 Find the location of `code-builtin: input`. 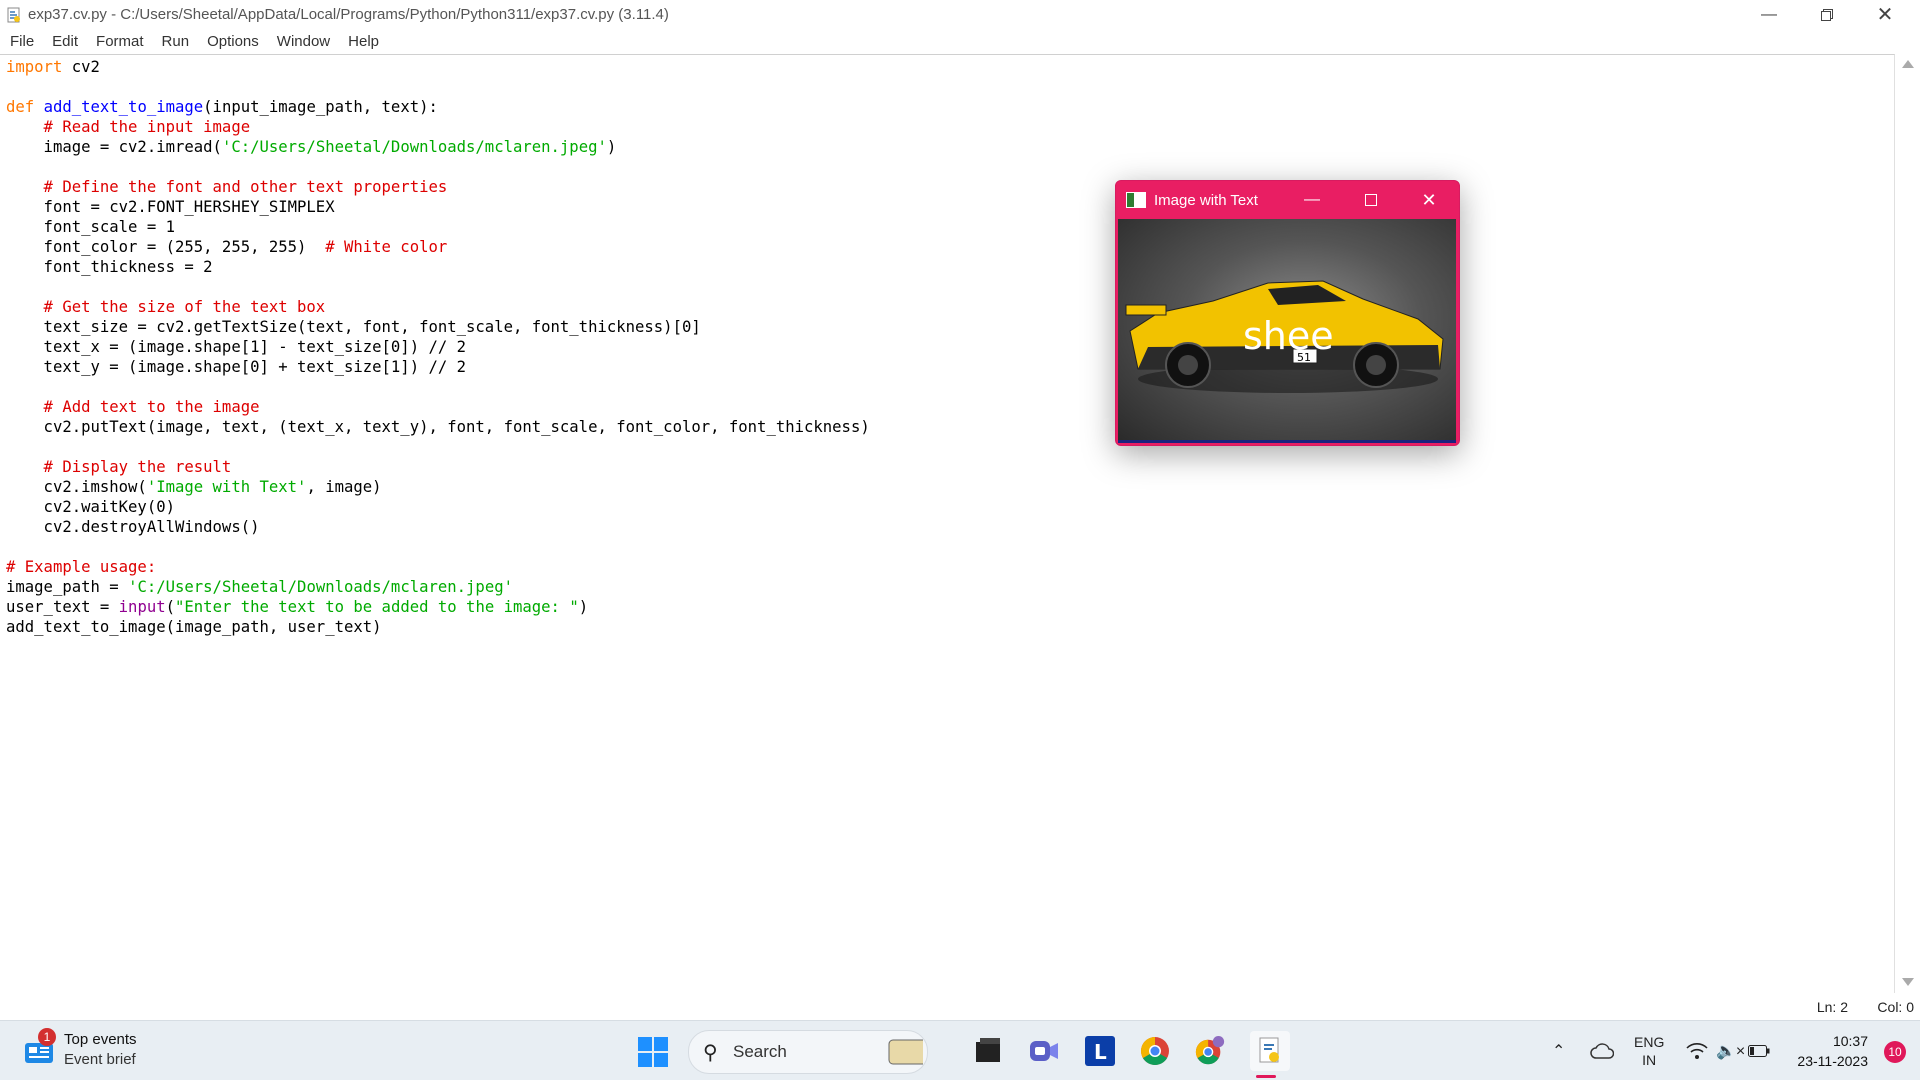

code-builtin: input is located at coordinates (142, 607).